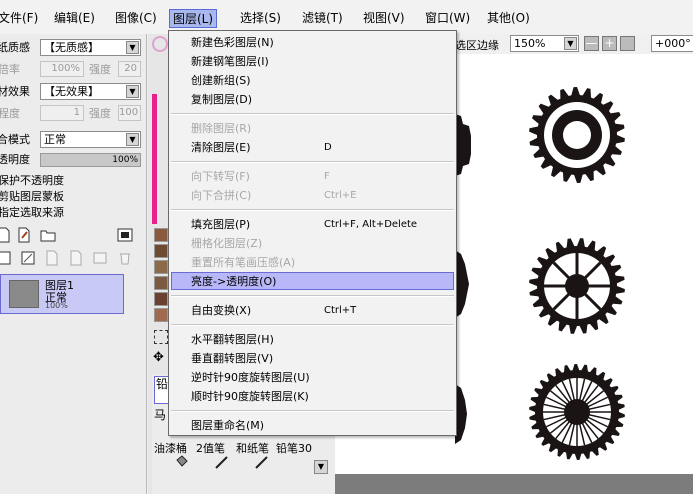 This screenshot has height=494, width=693. What do you see at coordinates (21, 18) in the screenshot?
I see `menu-file: 文件(F)` at bounding box center [21, 18].